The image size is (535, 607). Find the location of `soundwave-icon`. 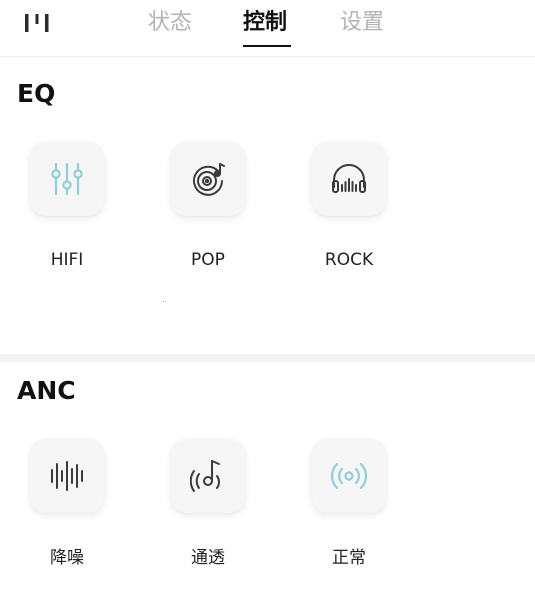

soundwave-icon is located at coordinates (67, 476).